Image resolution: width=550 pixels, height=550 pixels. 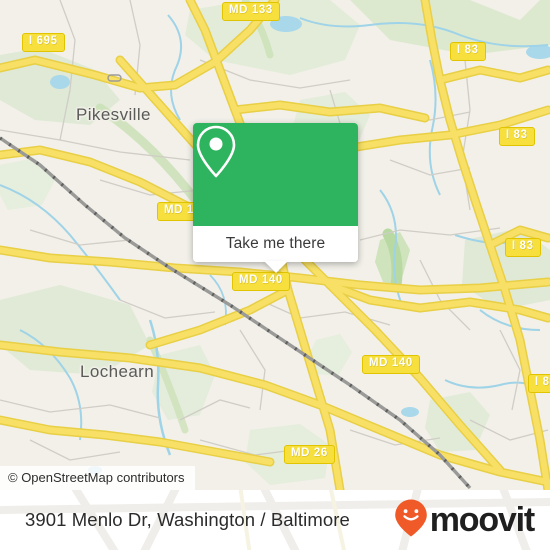 I want to click on highway-shield-md-26: MD 26, so click(x=309, y=454).